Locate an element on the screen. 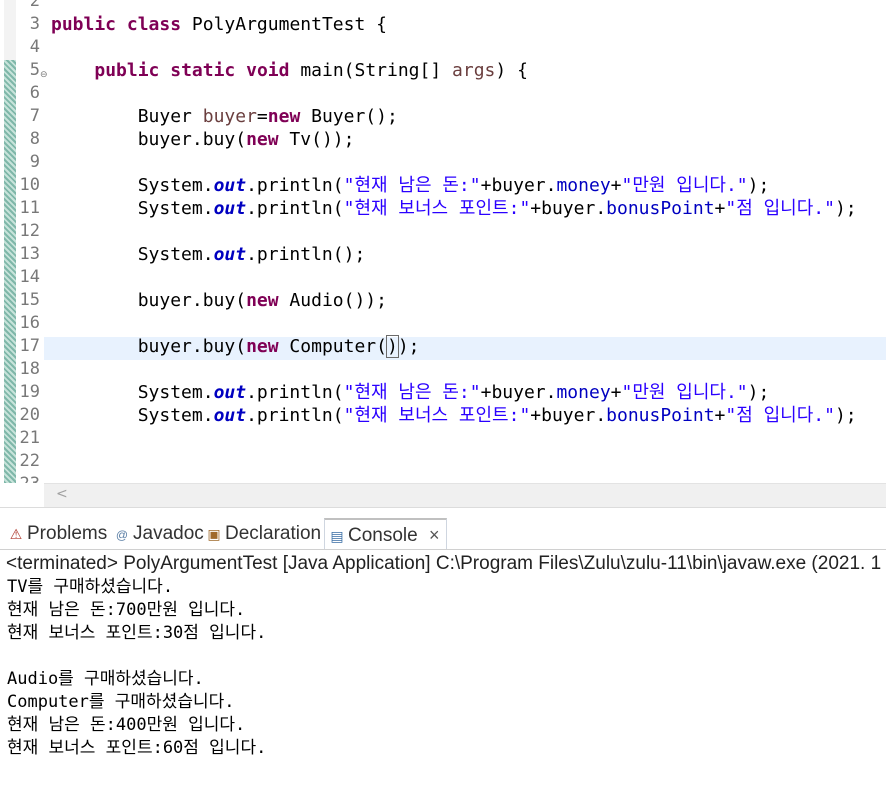 This screenshot has height=811, width=886. line-number: 7 is located at coordinates (34, 116).